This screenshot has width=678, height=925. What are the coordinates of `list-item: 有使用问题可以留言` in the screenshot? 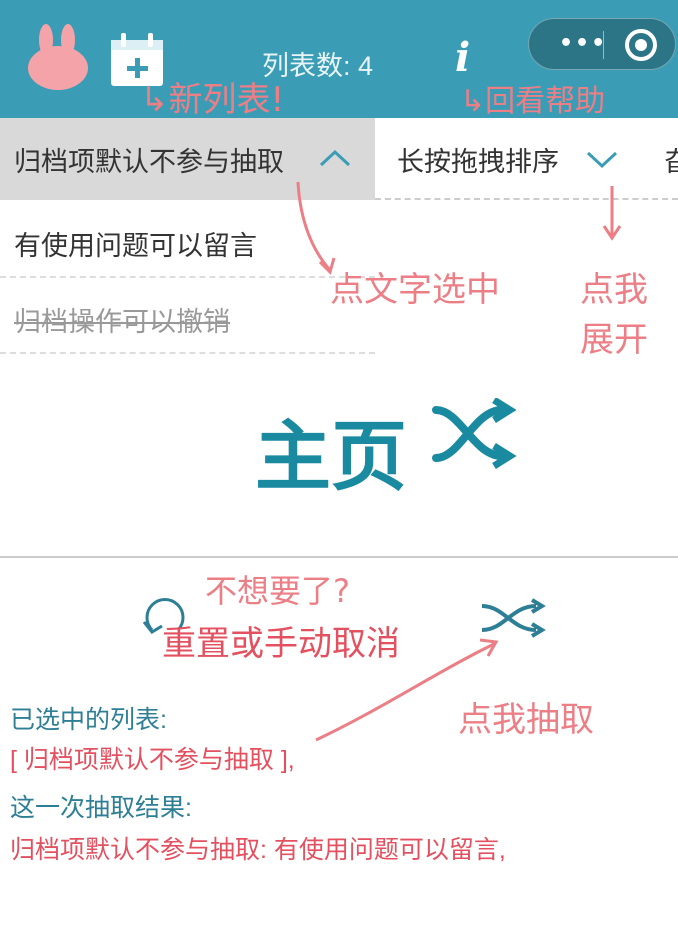 It's located at (187, 240).